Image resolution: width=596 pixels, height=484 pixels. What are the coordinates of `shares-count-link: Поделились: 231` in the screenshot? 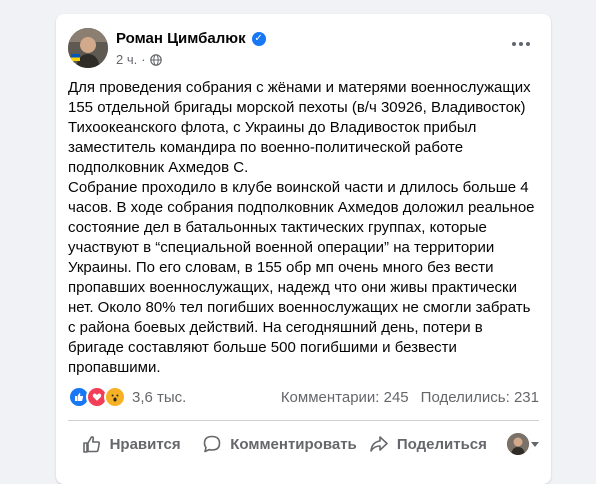 It's located at (480, 397).